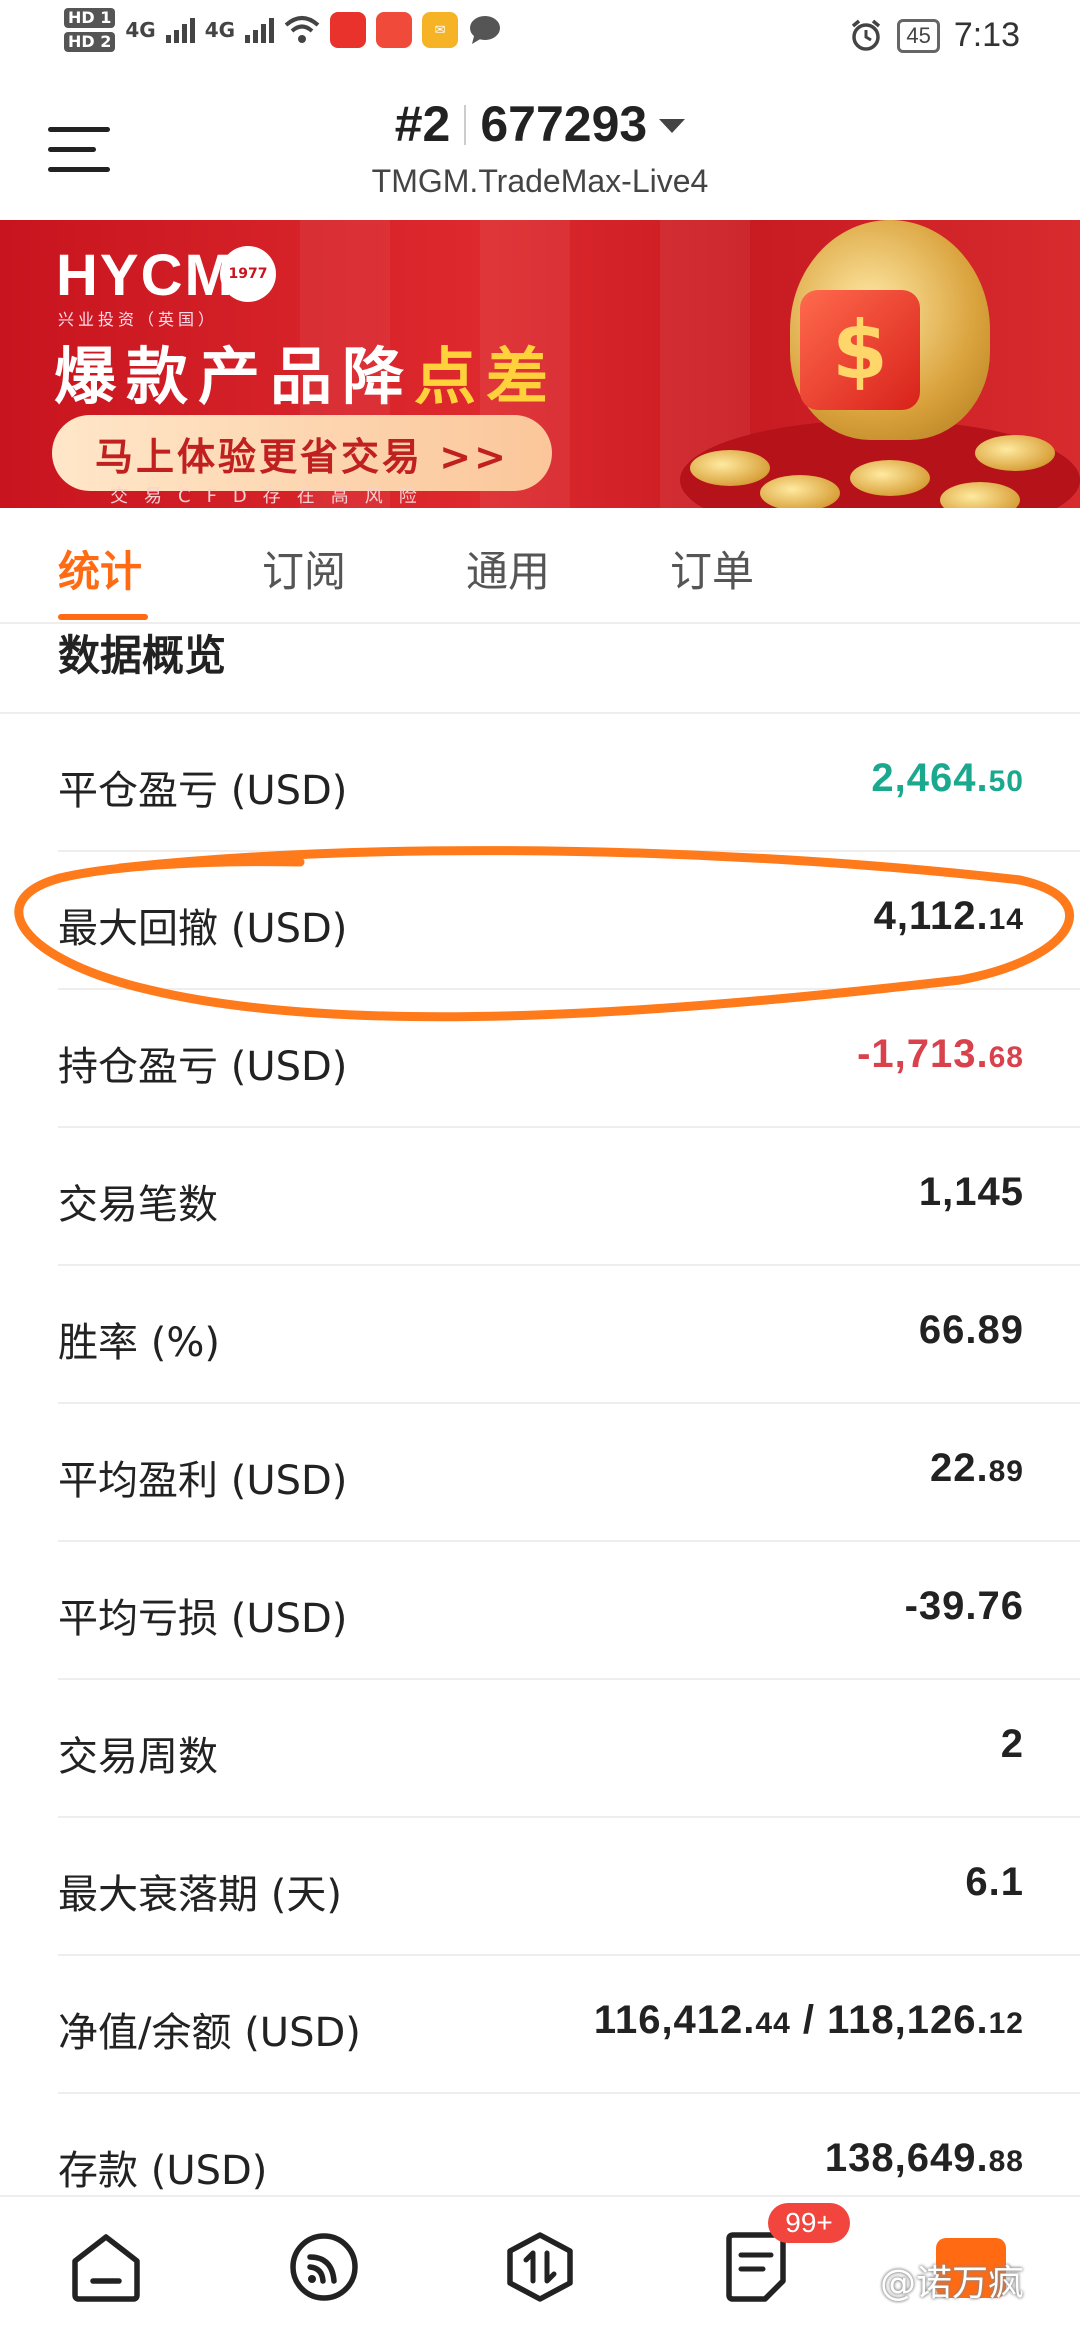 This screenshot has height=2340, width=1080. Describe the element at coordinates (348, 30) in the screenshot. I see `sina-app-icon` at that location.